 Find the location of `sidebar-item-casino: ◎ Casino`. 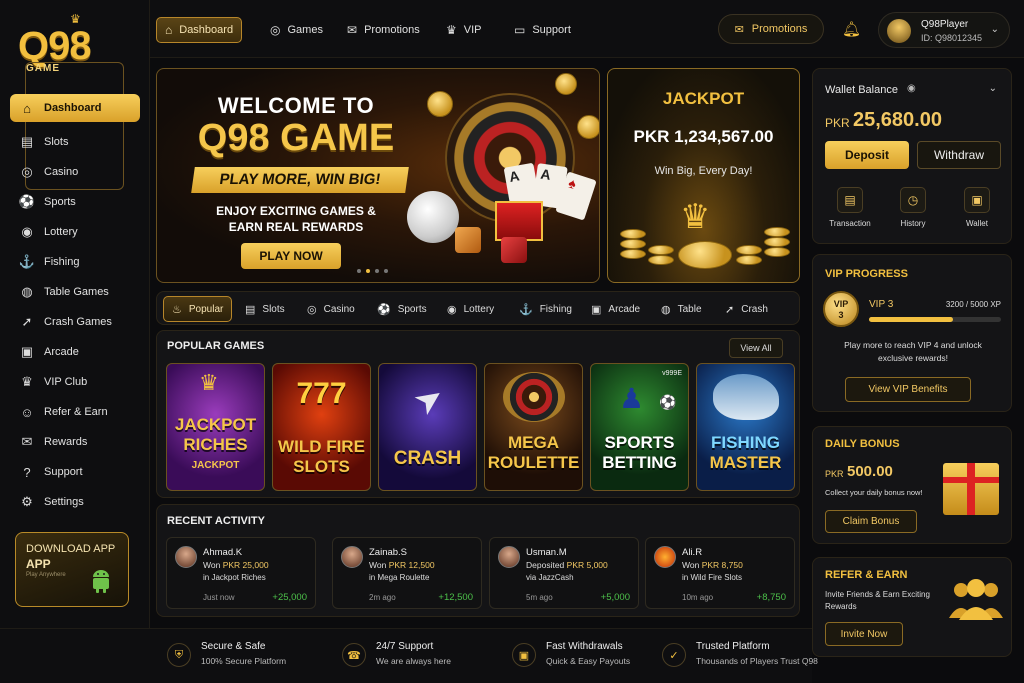

sidebar-item-casino: ◎ Casino is located at coordinates (75, 172).